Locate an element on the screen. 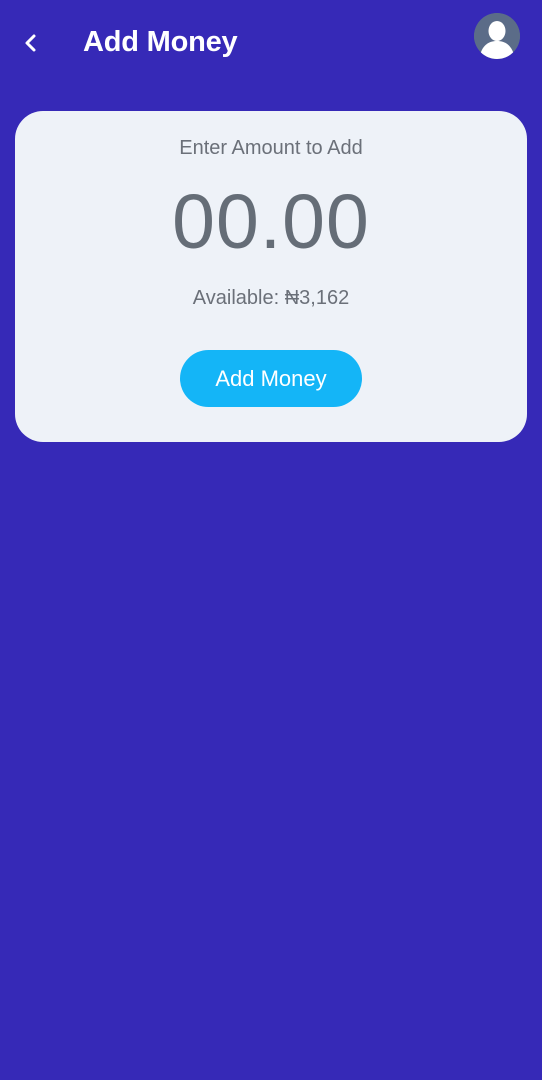  avatar is located at coordinates (497, 36).